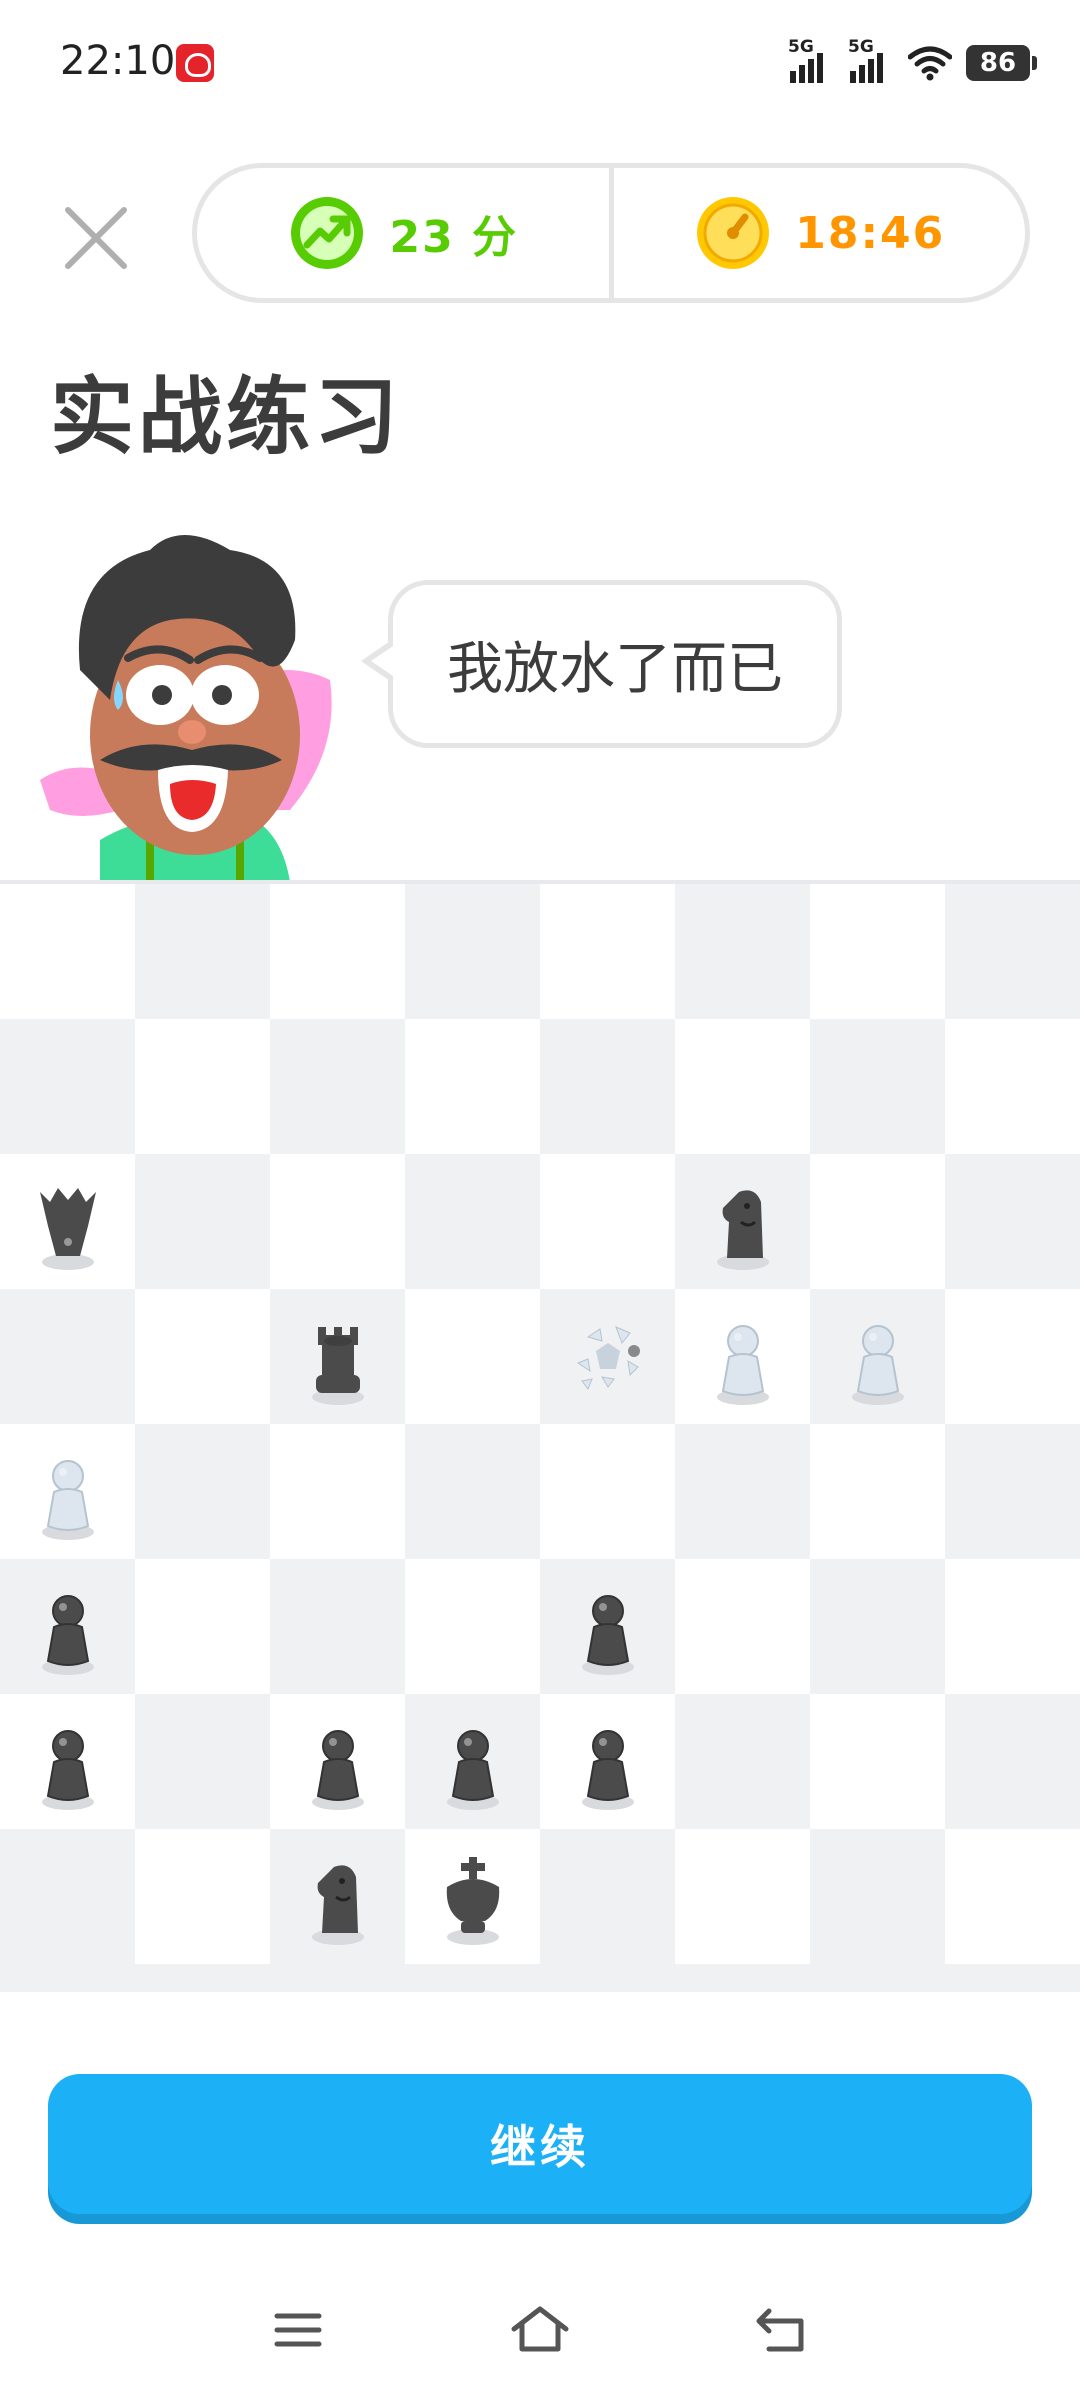  I want to click on menu-button, so click(298, 2330).